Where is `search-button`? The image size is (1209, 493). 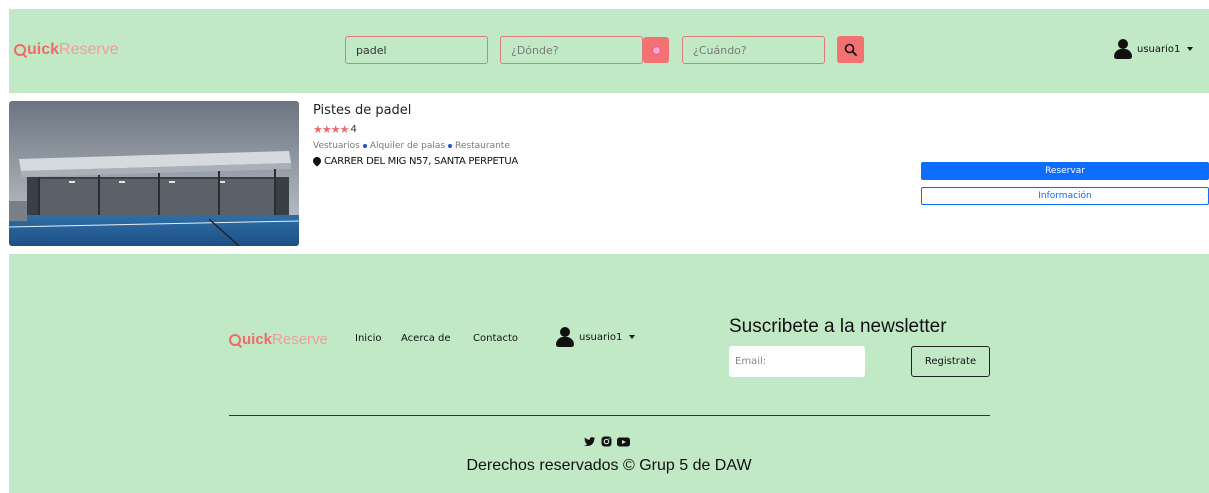 search-button is located at coordinates (850, 49).